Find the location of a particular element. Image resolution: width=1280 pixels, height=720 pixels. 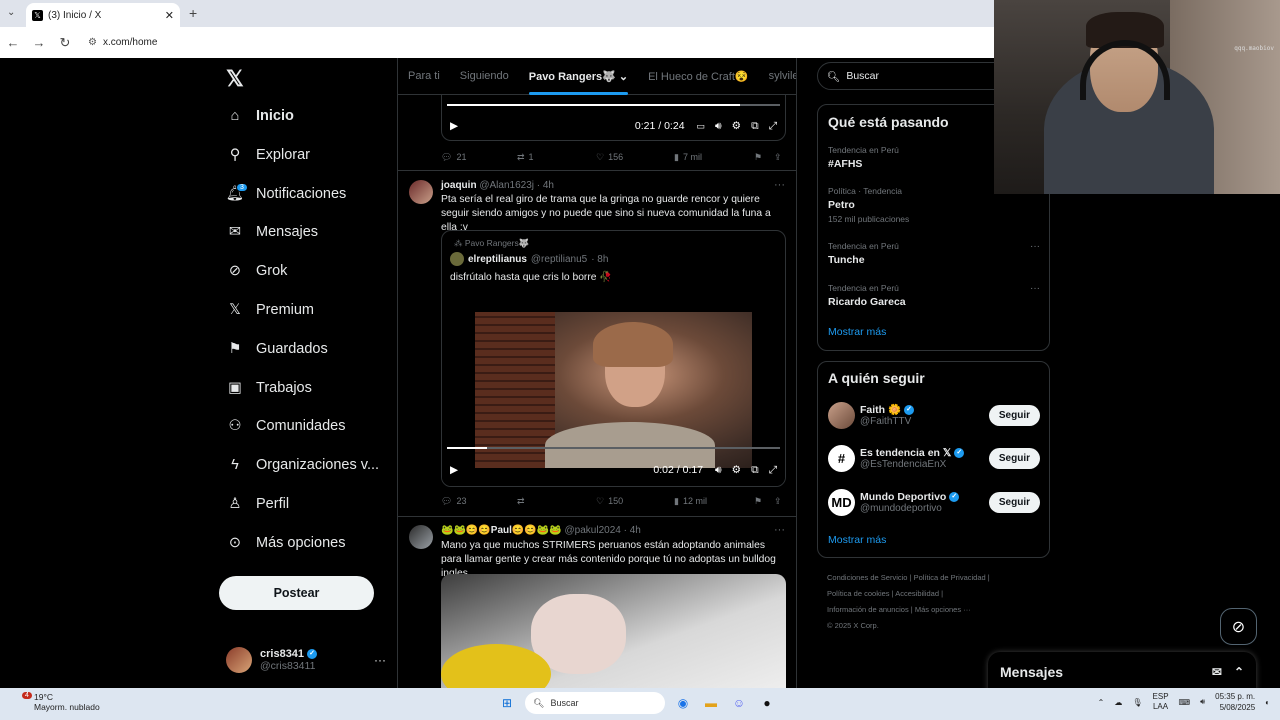

grok-button: ⊘ is located at coordinates (1238, 626).